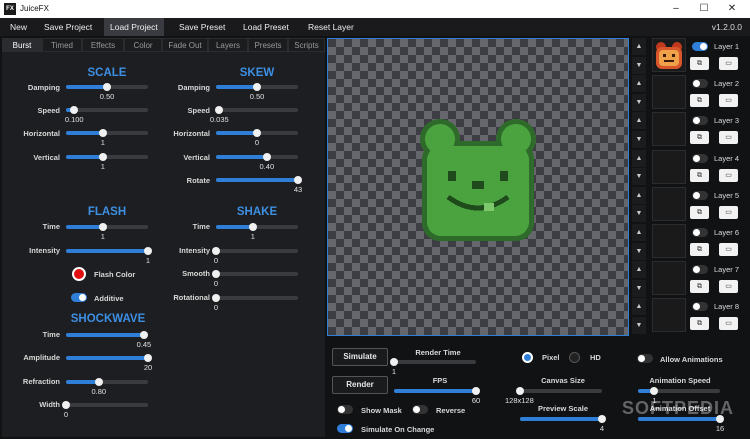 The width and height of the screenshot is (750, 439). I want to click on skew-speed-slider: 0.035, so click(254, 115).